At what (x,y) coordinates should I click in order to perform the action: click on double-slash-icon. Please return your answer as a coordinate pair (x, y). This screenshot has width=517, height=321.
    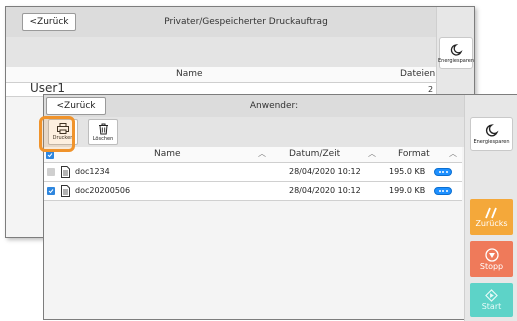
    Looking at the image, I should click on (490, 212).